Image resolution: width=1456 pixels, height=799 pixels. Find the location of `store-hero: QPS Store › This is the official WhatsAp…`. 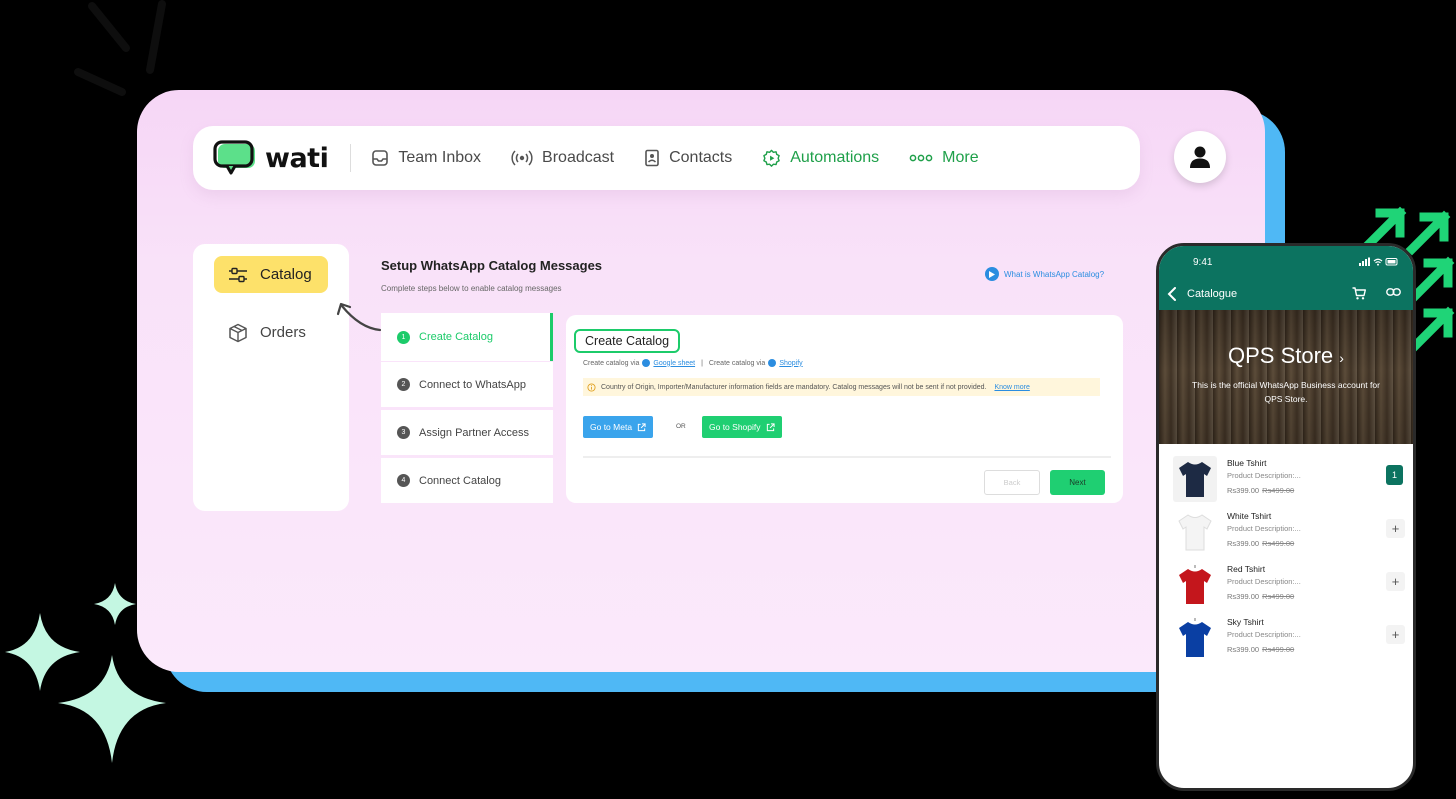

store-hero: QPS Store › This is the official WhatsAp… is located at coordinates (1286, 377).